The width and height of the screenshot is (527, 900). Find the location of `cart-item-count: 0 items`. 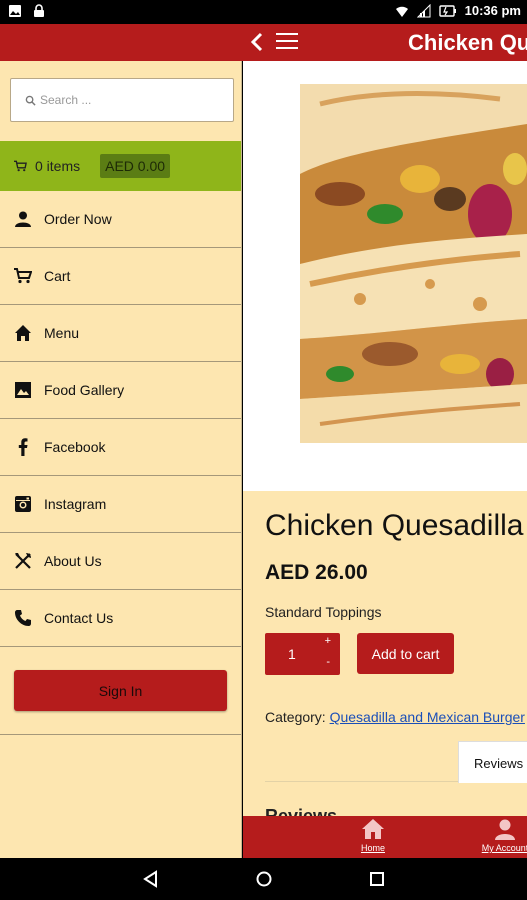

cart-item-count: 0 items is located at coordinates (58, 166).